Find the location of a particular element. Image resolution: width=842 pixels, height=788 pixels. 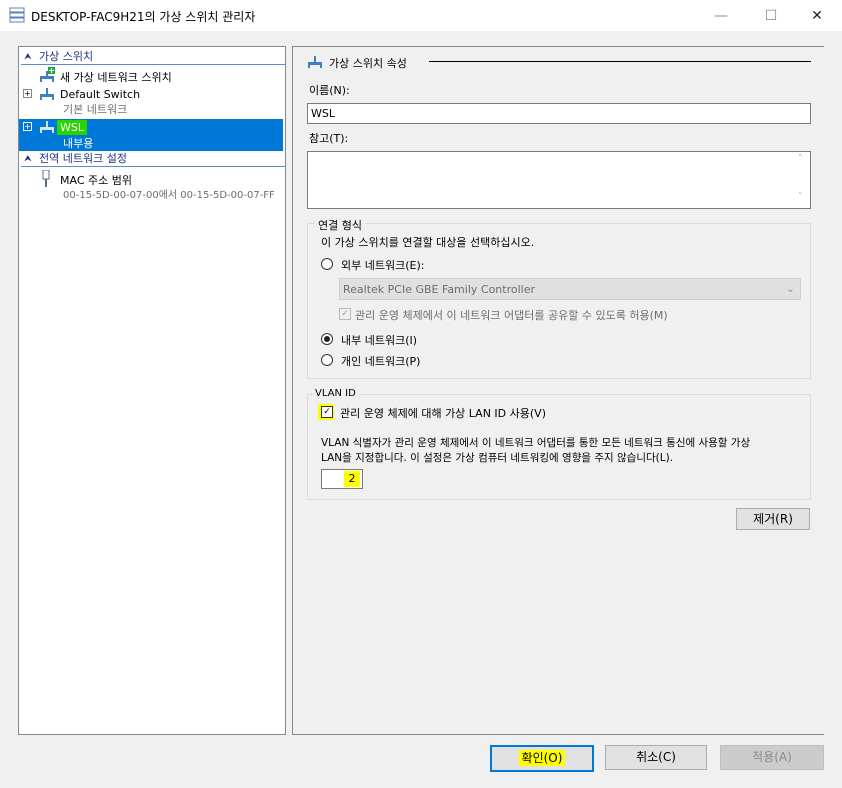

notes-scrollbar: ˄ ˅ is located at coordinates (802, 180).